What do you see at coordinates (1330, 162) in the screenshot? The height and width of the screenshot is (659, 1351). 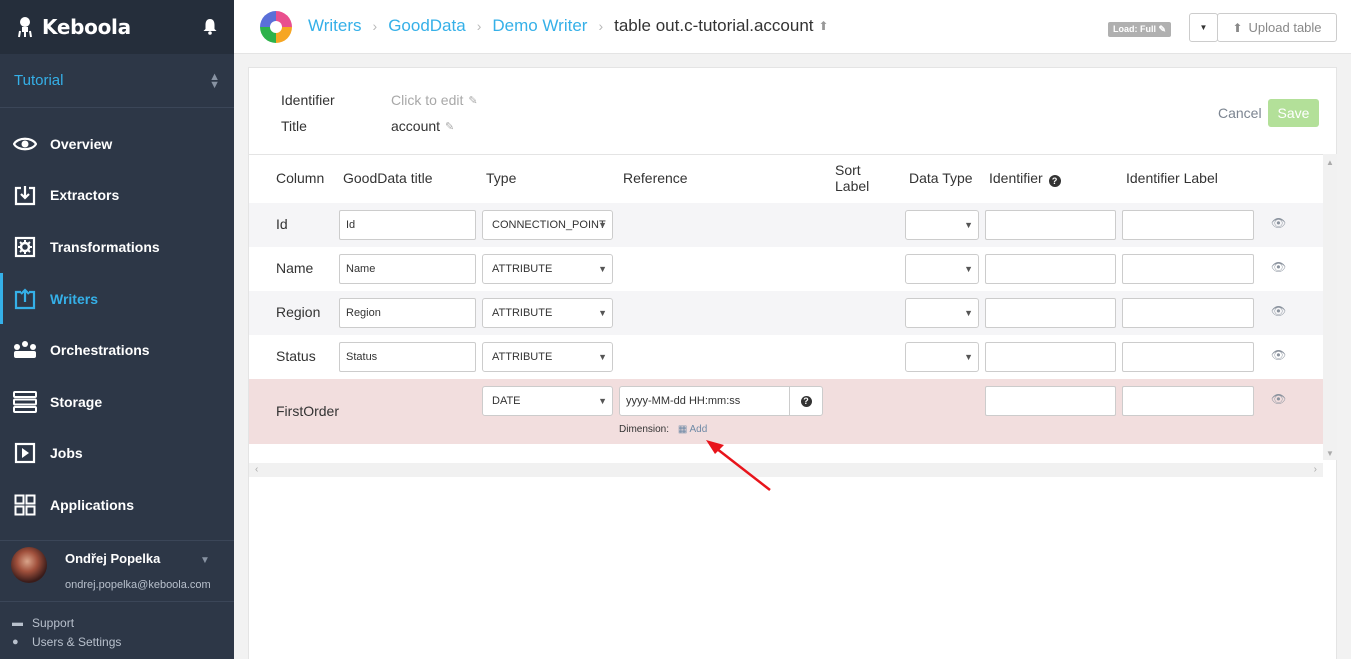 I see `scroll-up-icon: ▲` at bounding box center [1330, 162].